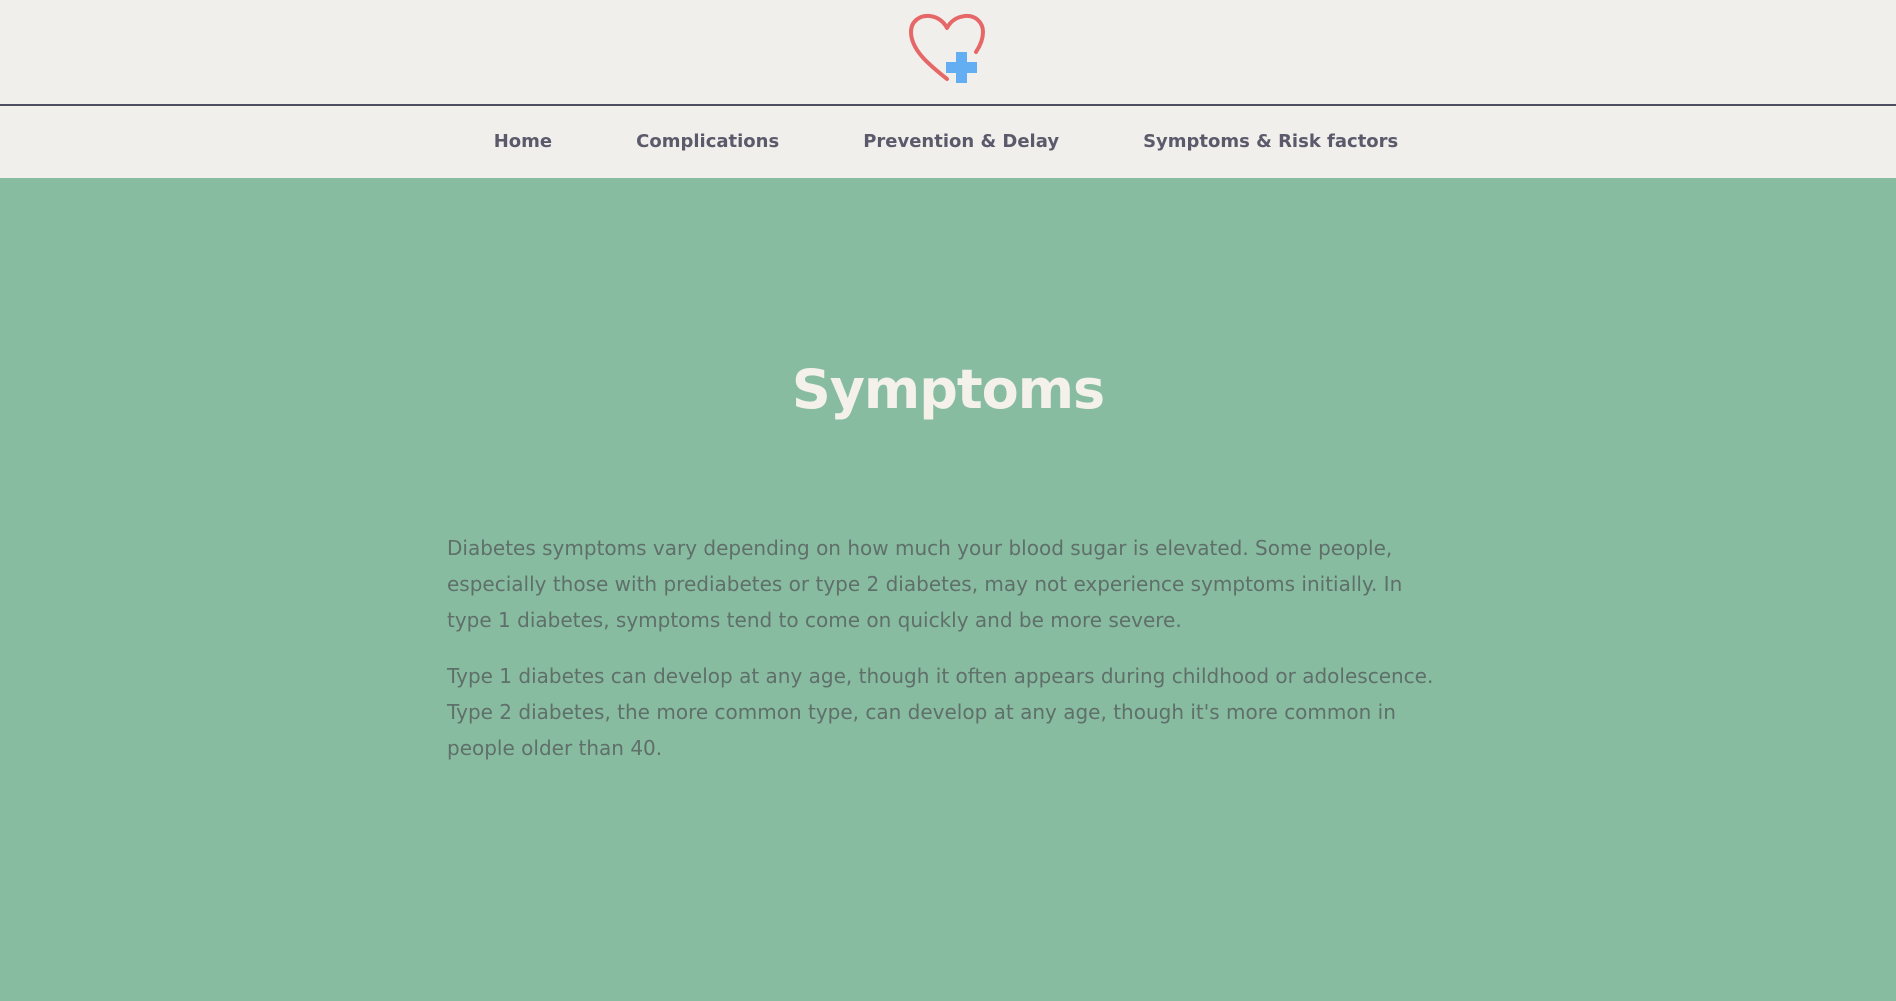  I want to click on medical-cross-icon, so click(961, 67).